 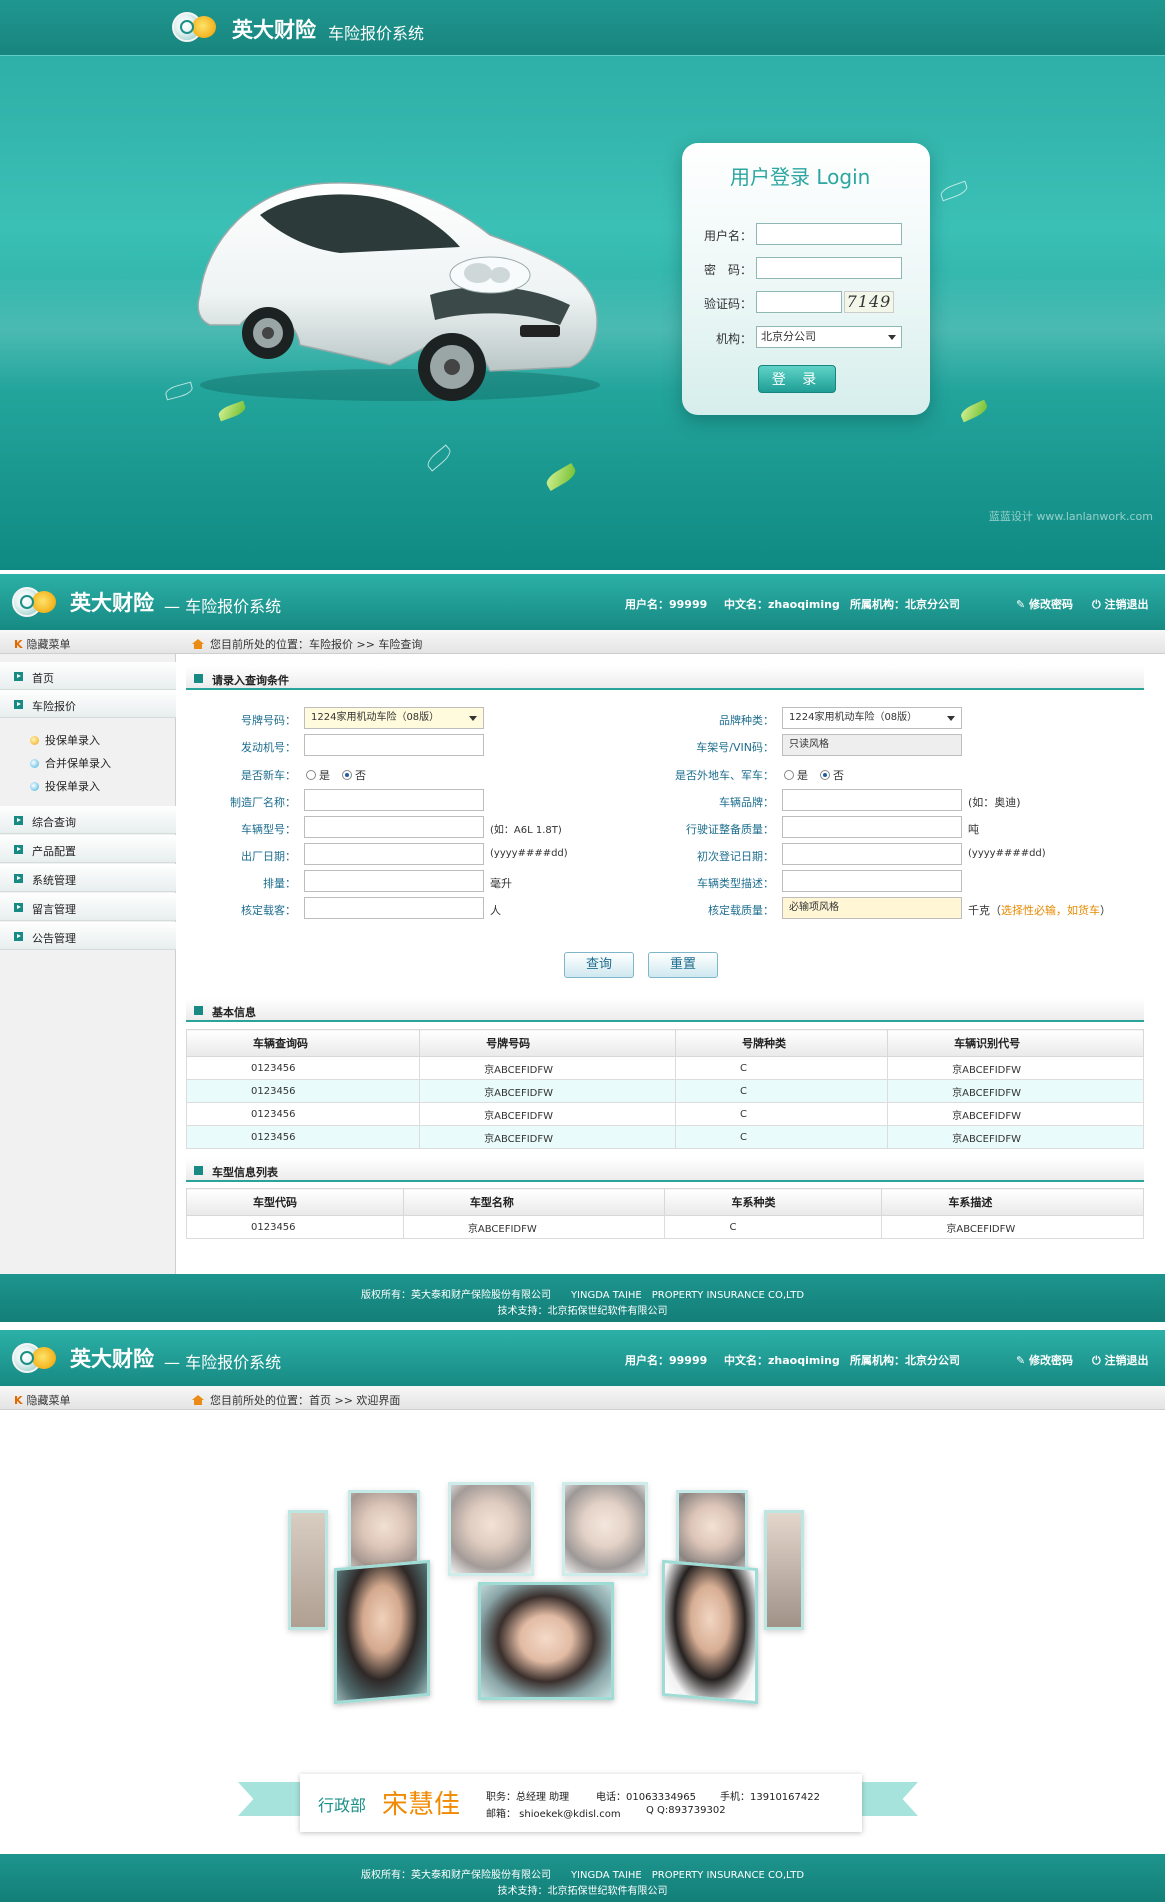 What do you see at coordinates (872, 745) in the screenshot?
I see `vin-input: 只读风格` at bounding box center [872, 745].